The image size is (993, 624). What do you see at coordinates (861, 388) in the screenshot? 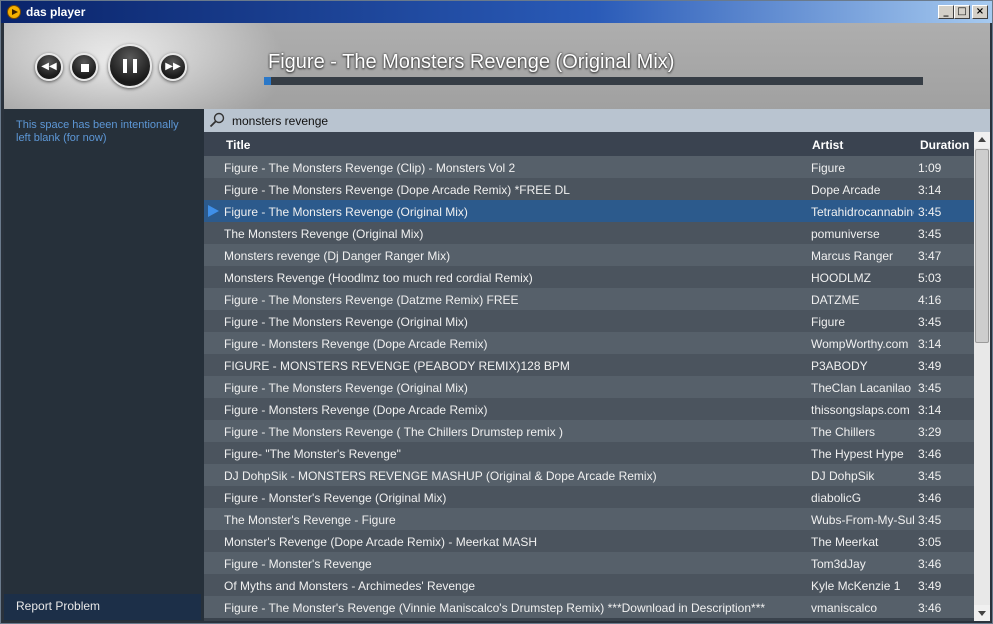
I see `cell-artist: TheClan Lacanilao` at bounding box center [861, 388].